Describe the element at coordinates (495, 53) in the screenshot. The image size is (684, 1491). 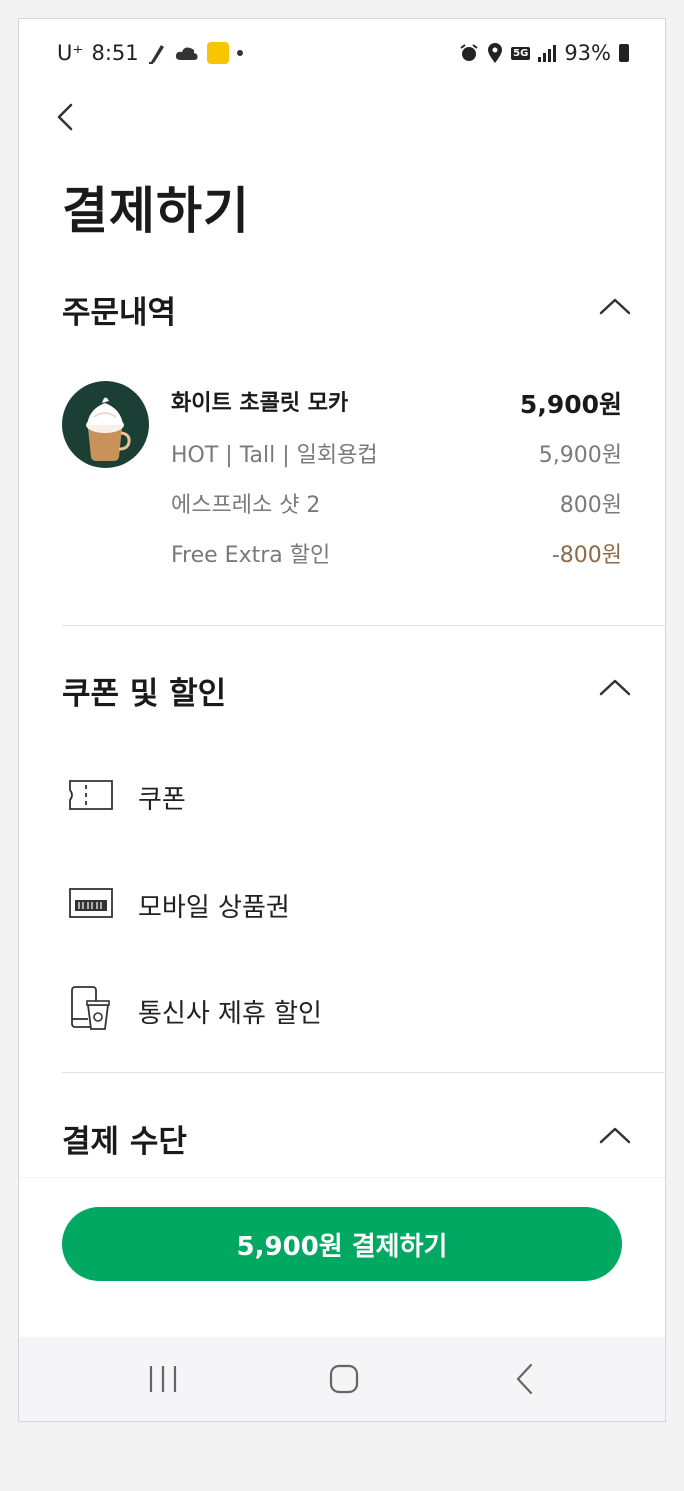
I see `location-icon` at that location.